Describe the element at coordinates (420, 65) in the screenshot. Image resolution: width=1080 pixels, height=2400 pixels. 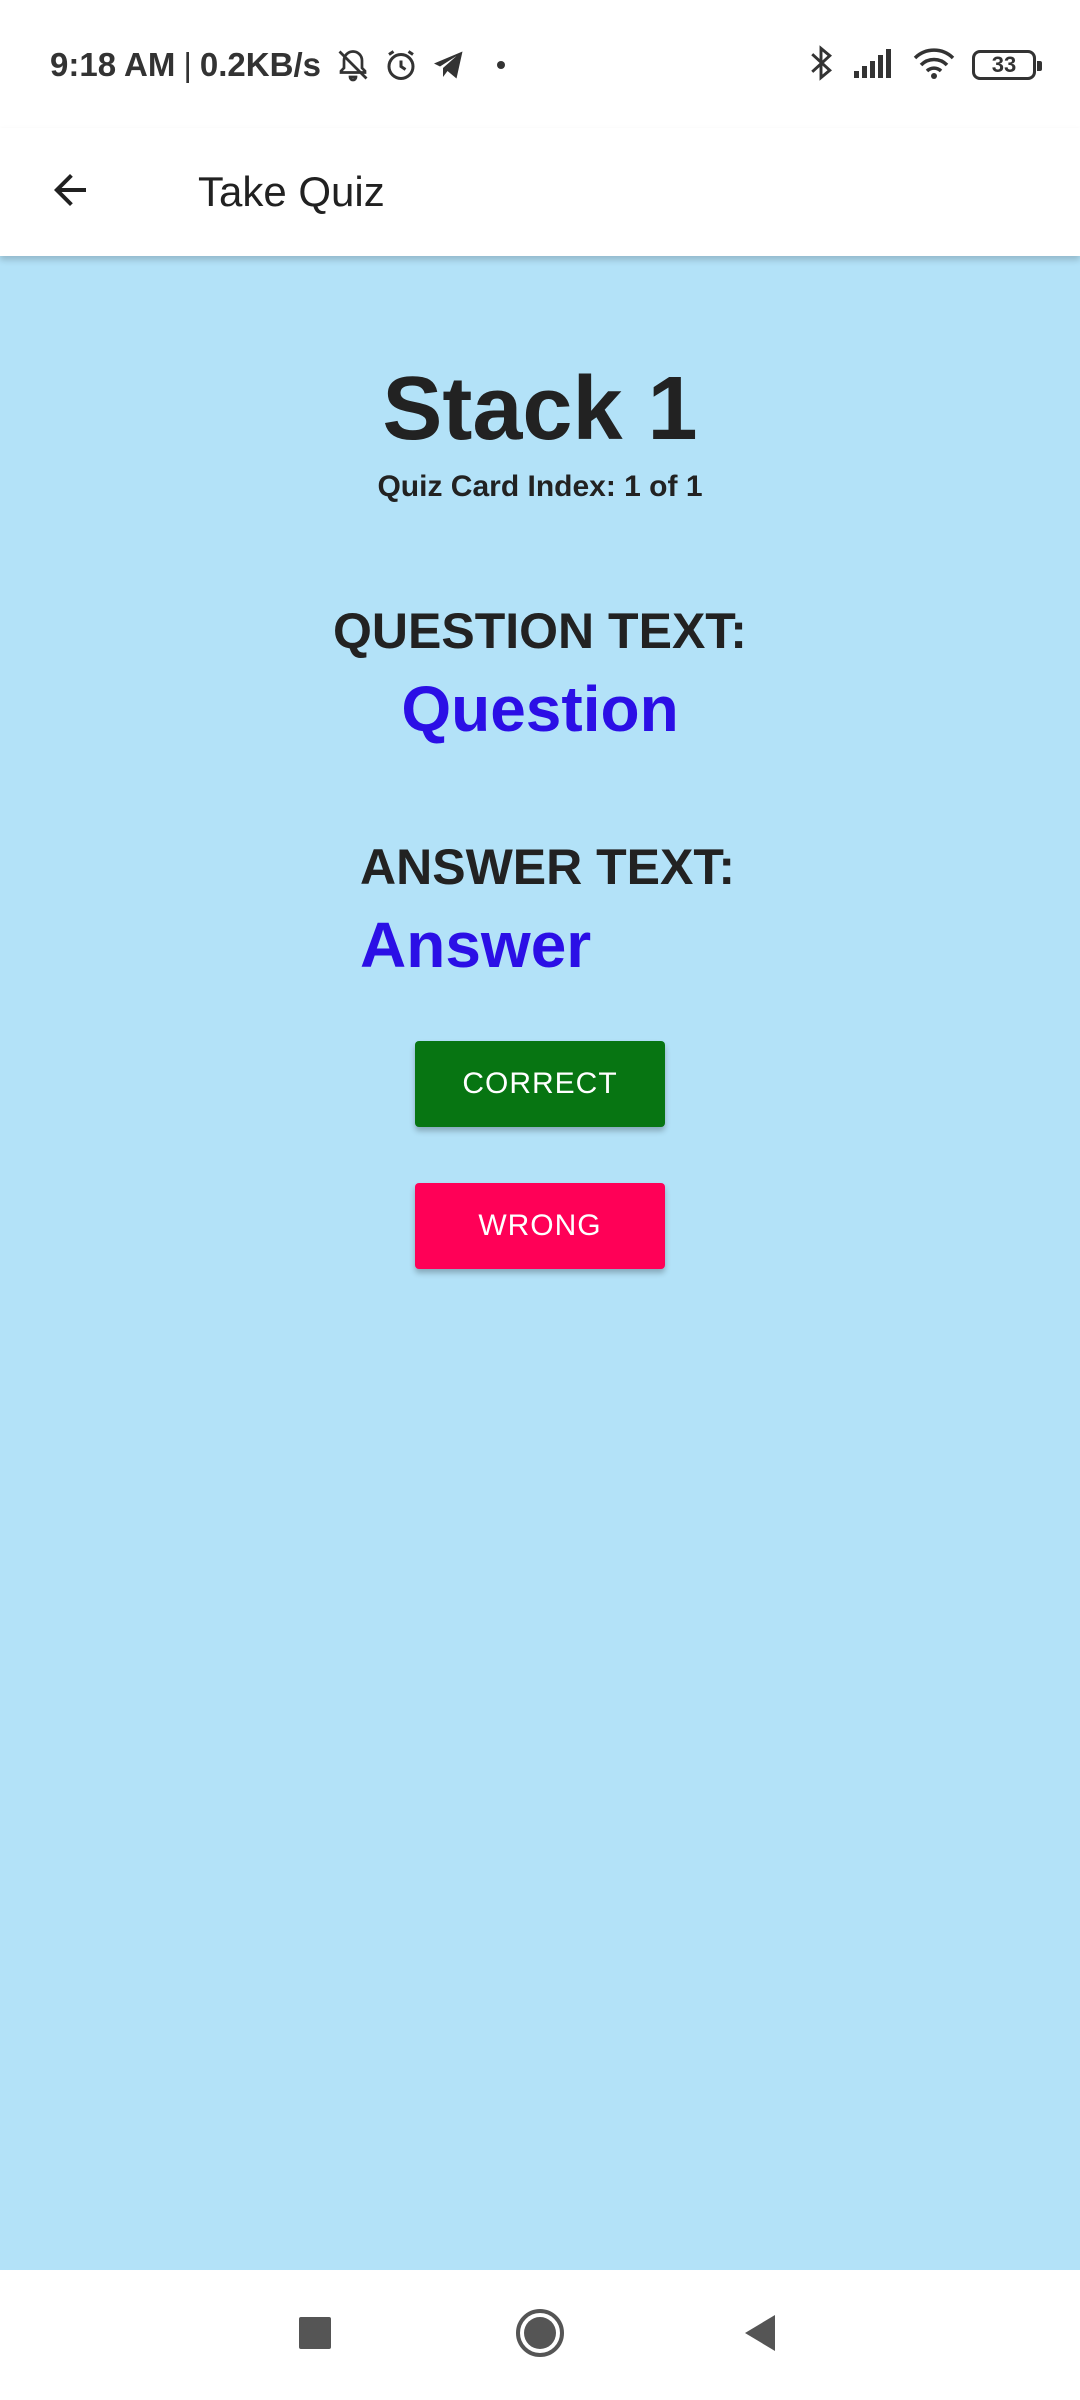
I see `notification-icons` at that location.